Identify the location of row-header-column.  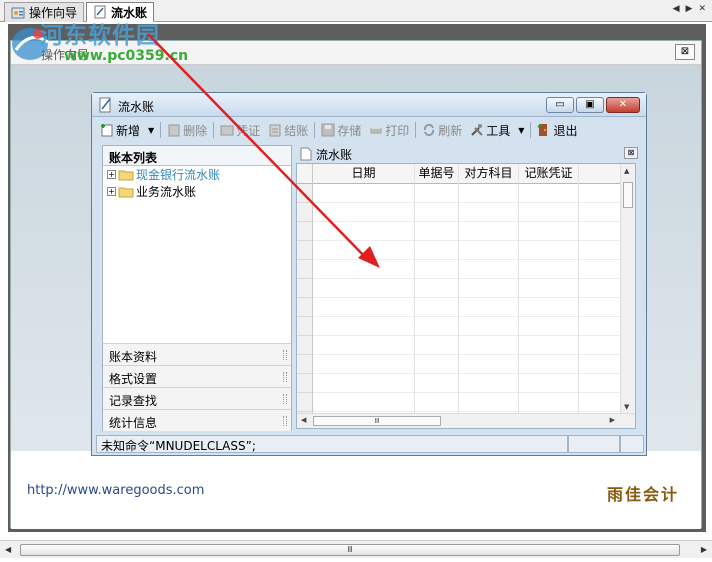
(305, 299).